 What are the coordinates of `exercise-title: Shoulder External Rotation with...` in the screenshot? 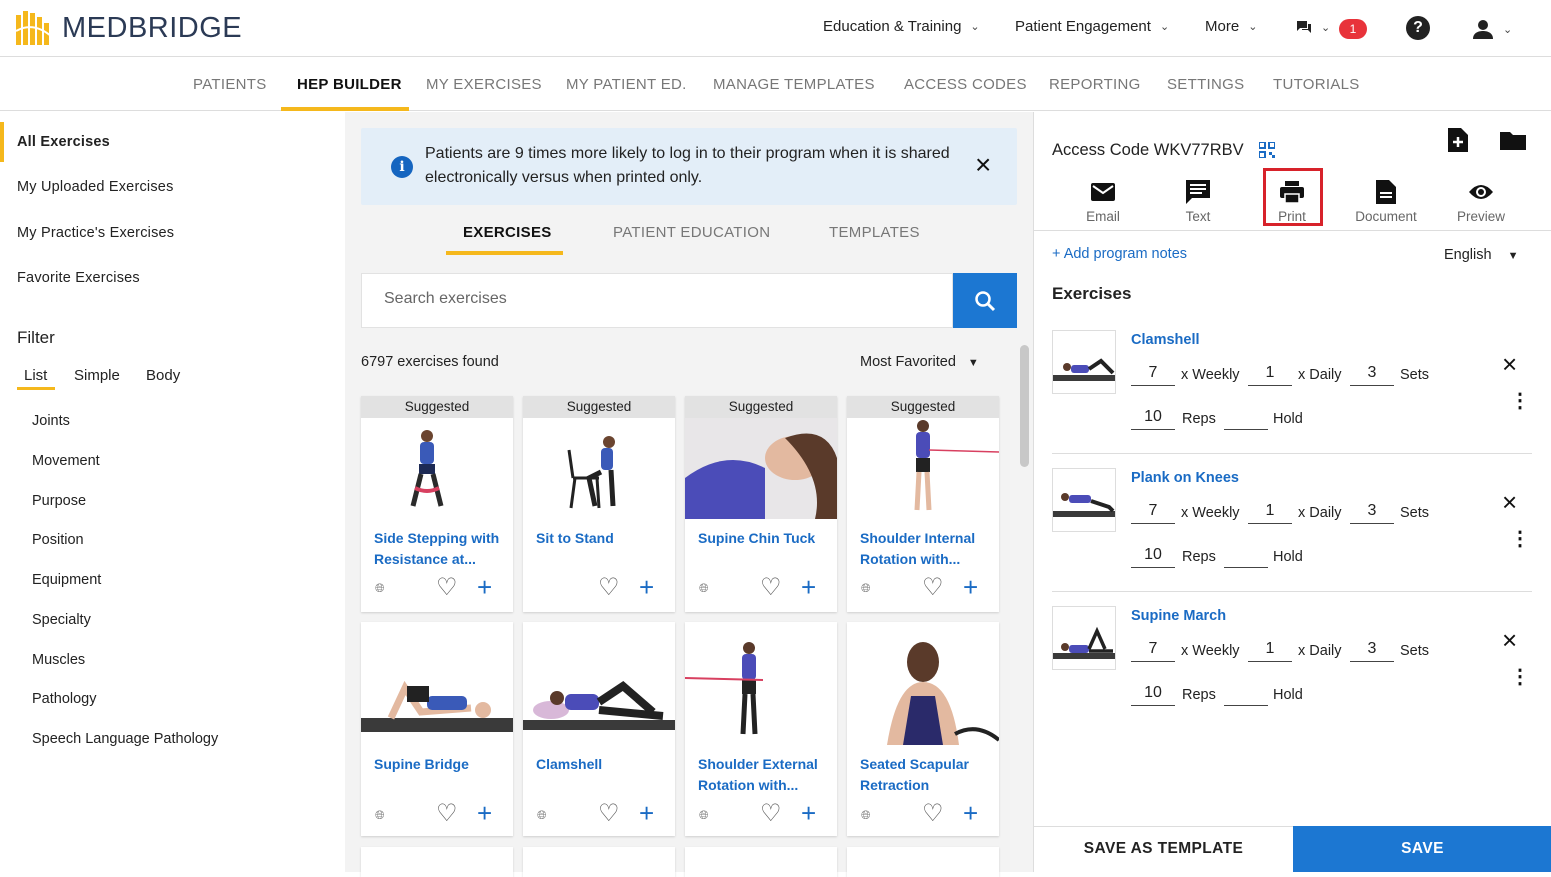 It's located at (763, 775).